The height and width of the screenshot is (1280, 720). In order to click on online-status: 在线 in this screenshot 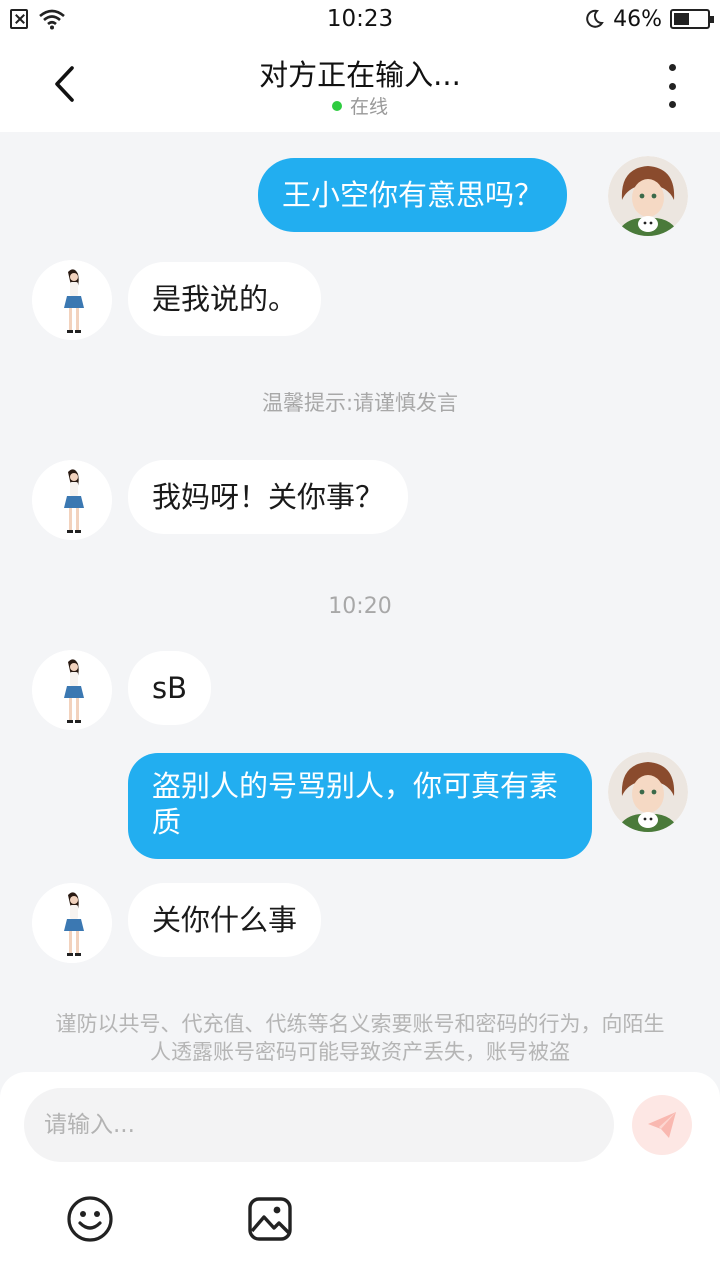, I will do `click(360, 105)`.